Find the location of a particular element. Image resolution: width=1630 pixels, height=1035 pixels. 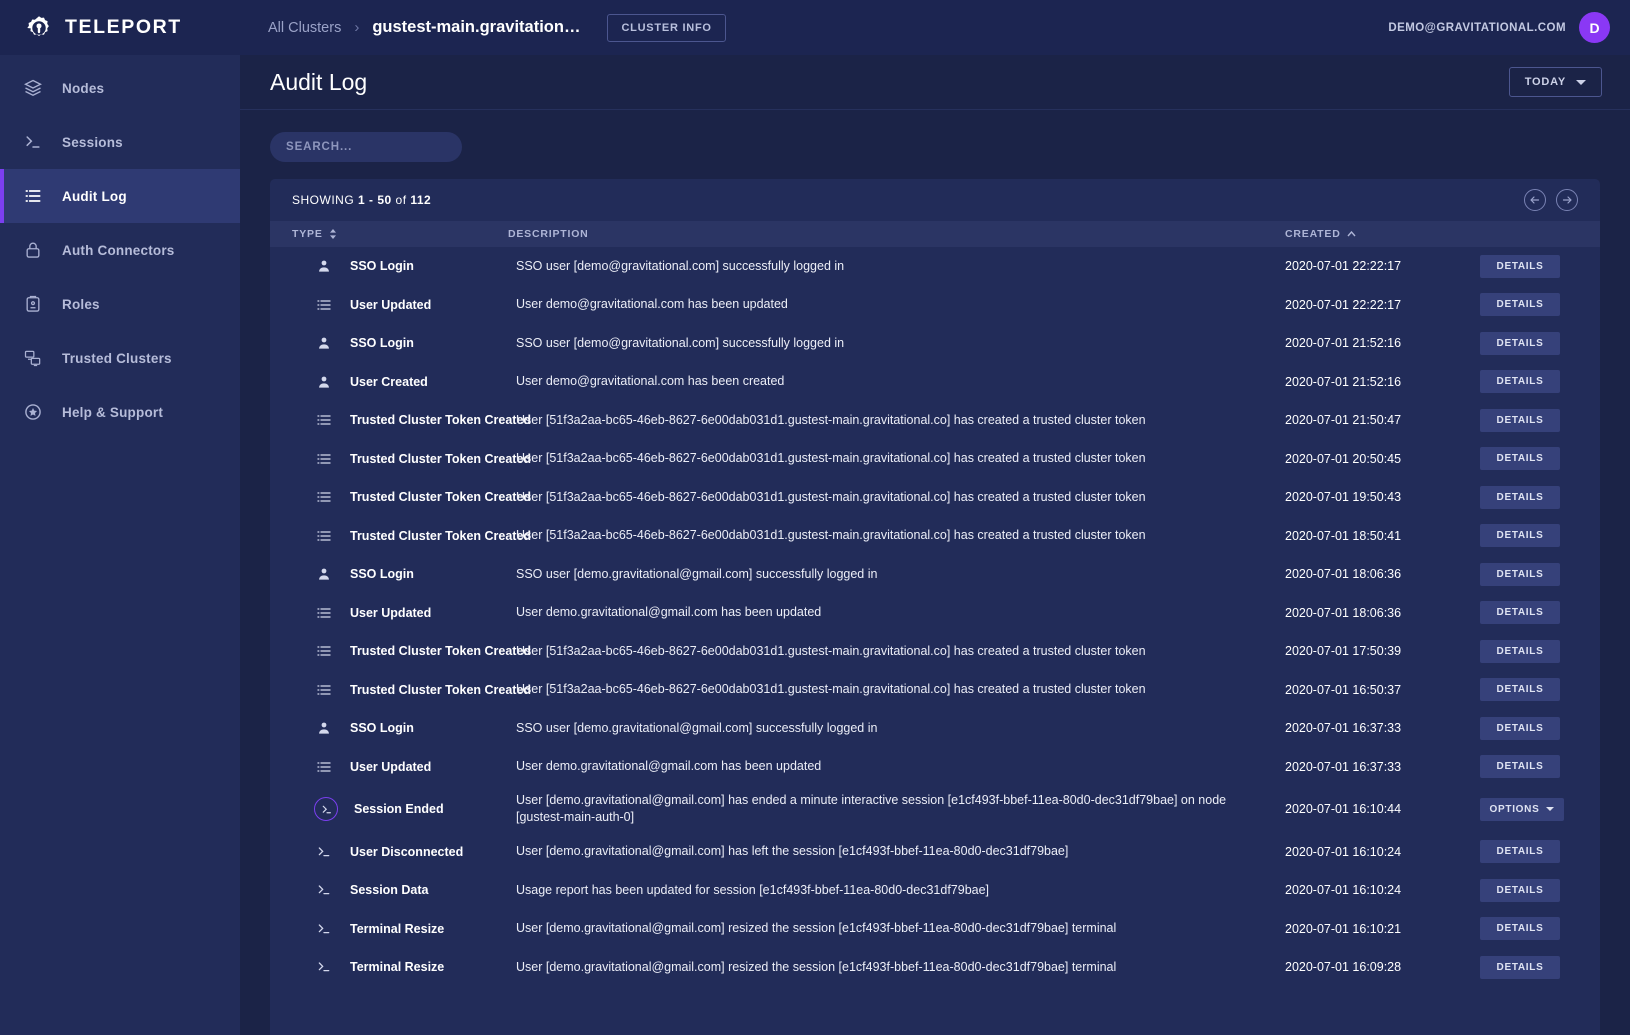

list-icon is located at coordinates (324, 767).